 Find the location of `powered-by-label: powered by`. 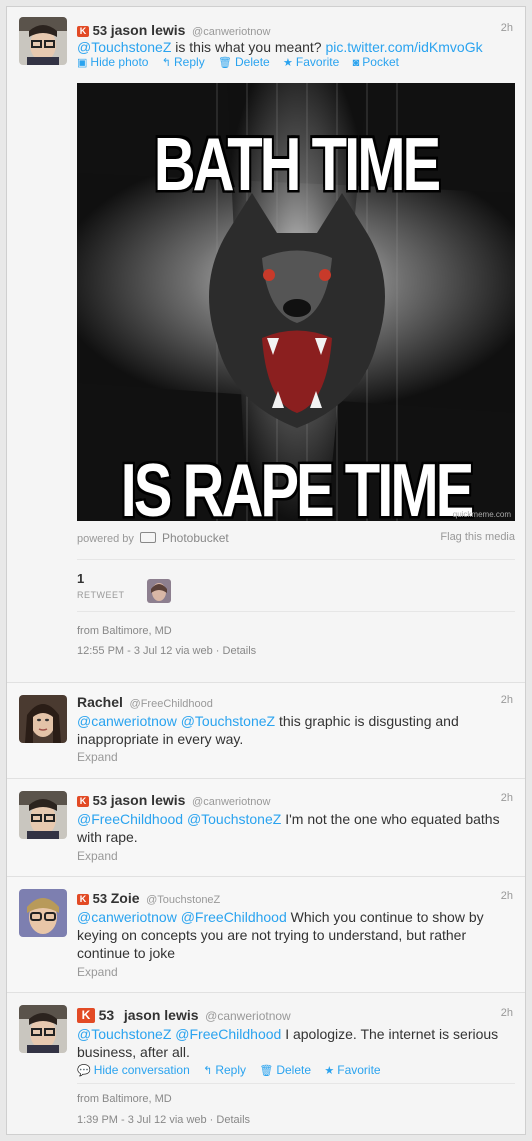

powered-by-label: powered by is located at coordinates (105, 539).